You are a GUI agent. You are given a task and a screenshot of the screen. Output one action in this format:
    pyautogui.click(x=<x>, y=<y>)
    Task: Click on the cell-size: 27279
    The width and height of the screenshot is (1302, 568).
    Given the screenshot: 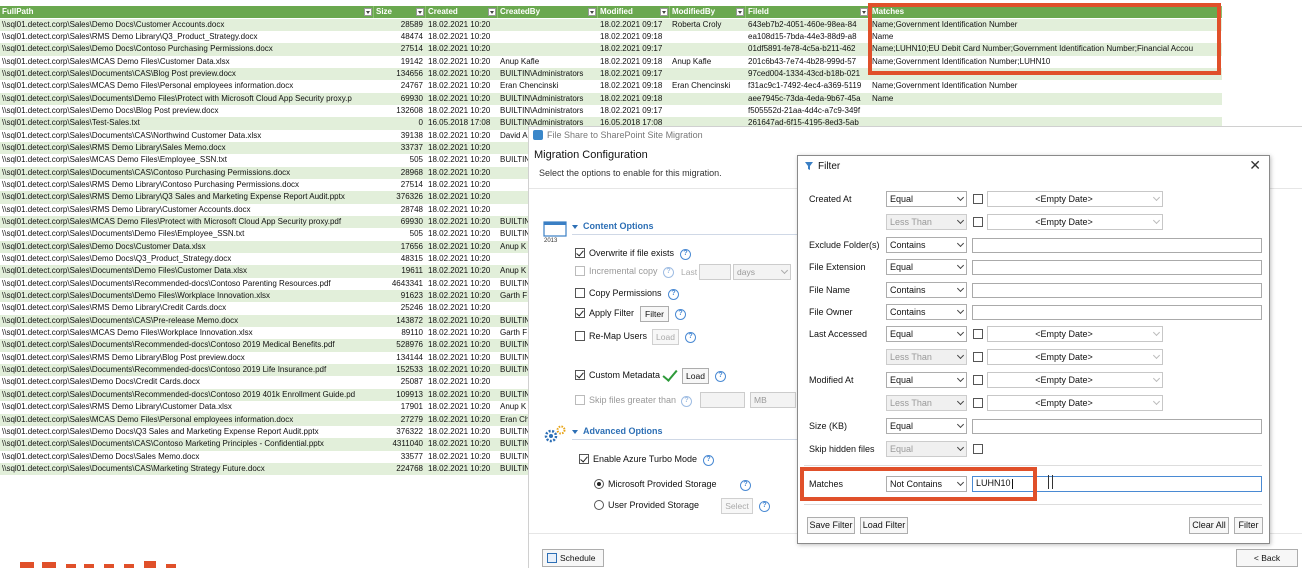 What is the action you would take?
    pyautogui.click(x=400, y=420)
    